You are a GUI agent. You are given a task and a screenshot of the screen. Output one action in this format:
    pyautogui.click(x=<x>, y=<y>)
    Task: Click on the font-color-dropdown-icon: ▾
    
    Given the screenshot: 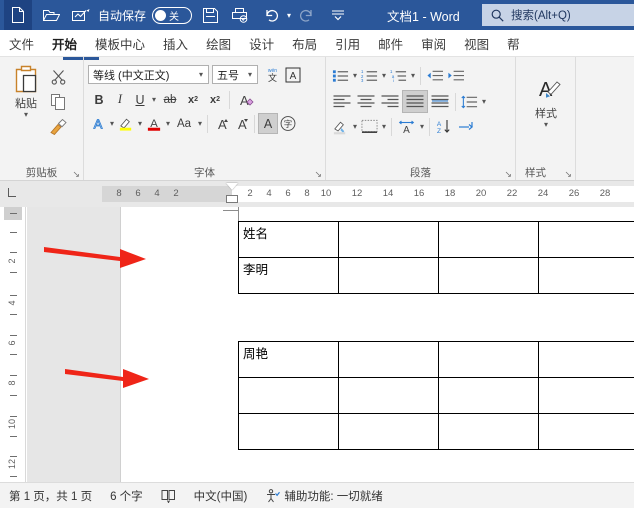 What is the action you would take?
    pyautogui.click(x=168, y=123)
    